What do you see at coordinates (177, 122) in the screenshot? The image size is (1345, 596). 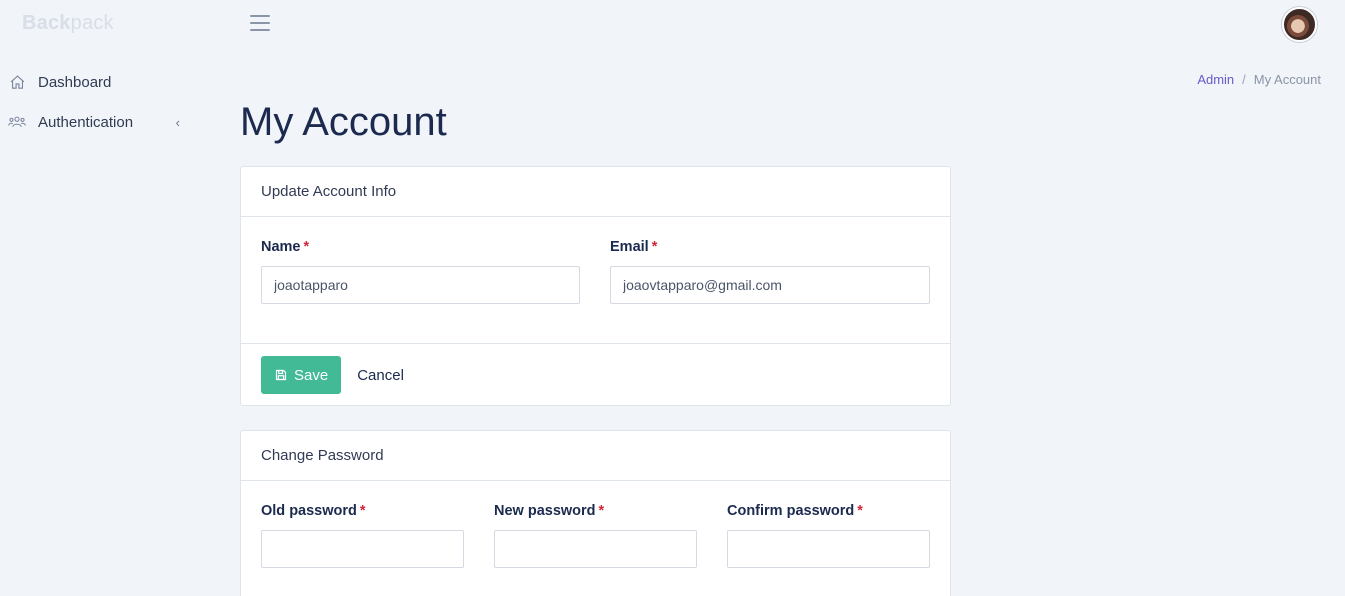 I see `chevron-left-icon: ‹` at bounding box center [177, 122].